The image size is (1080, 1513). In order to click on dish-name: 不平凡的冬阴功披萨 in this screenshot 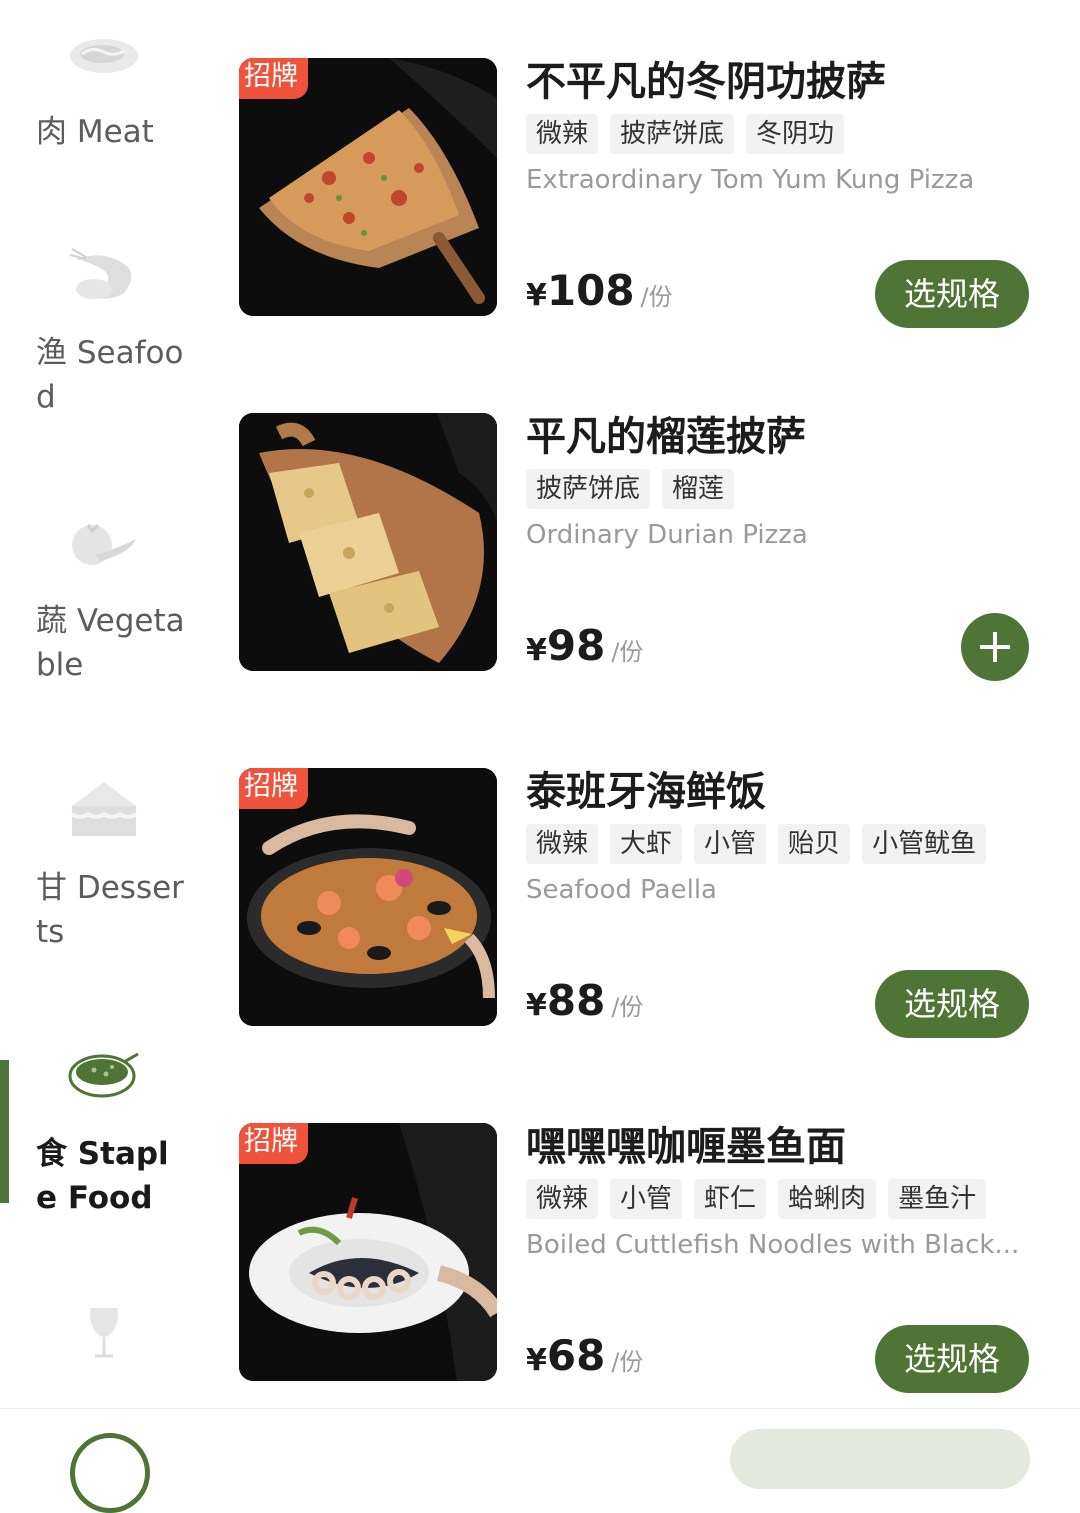, I will do `click(706, 82)`.